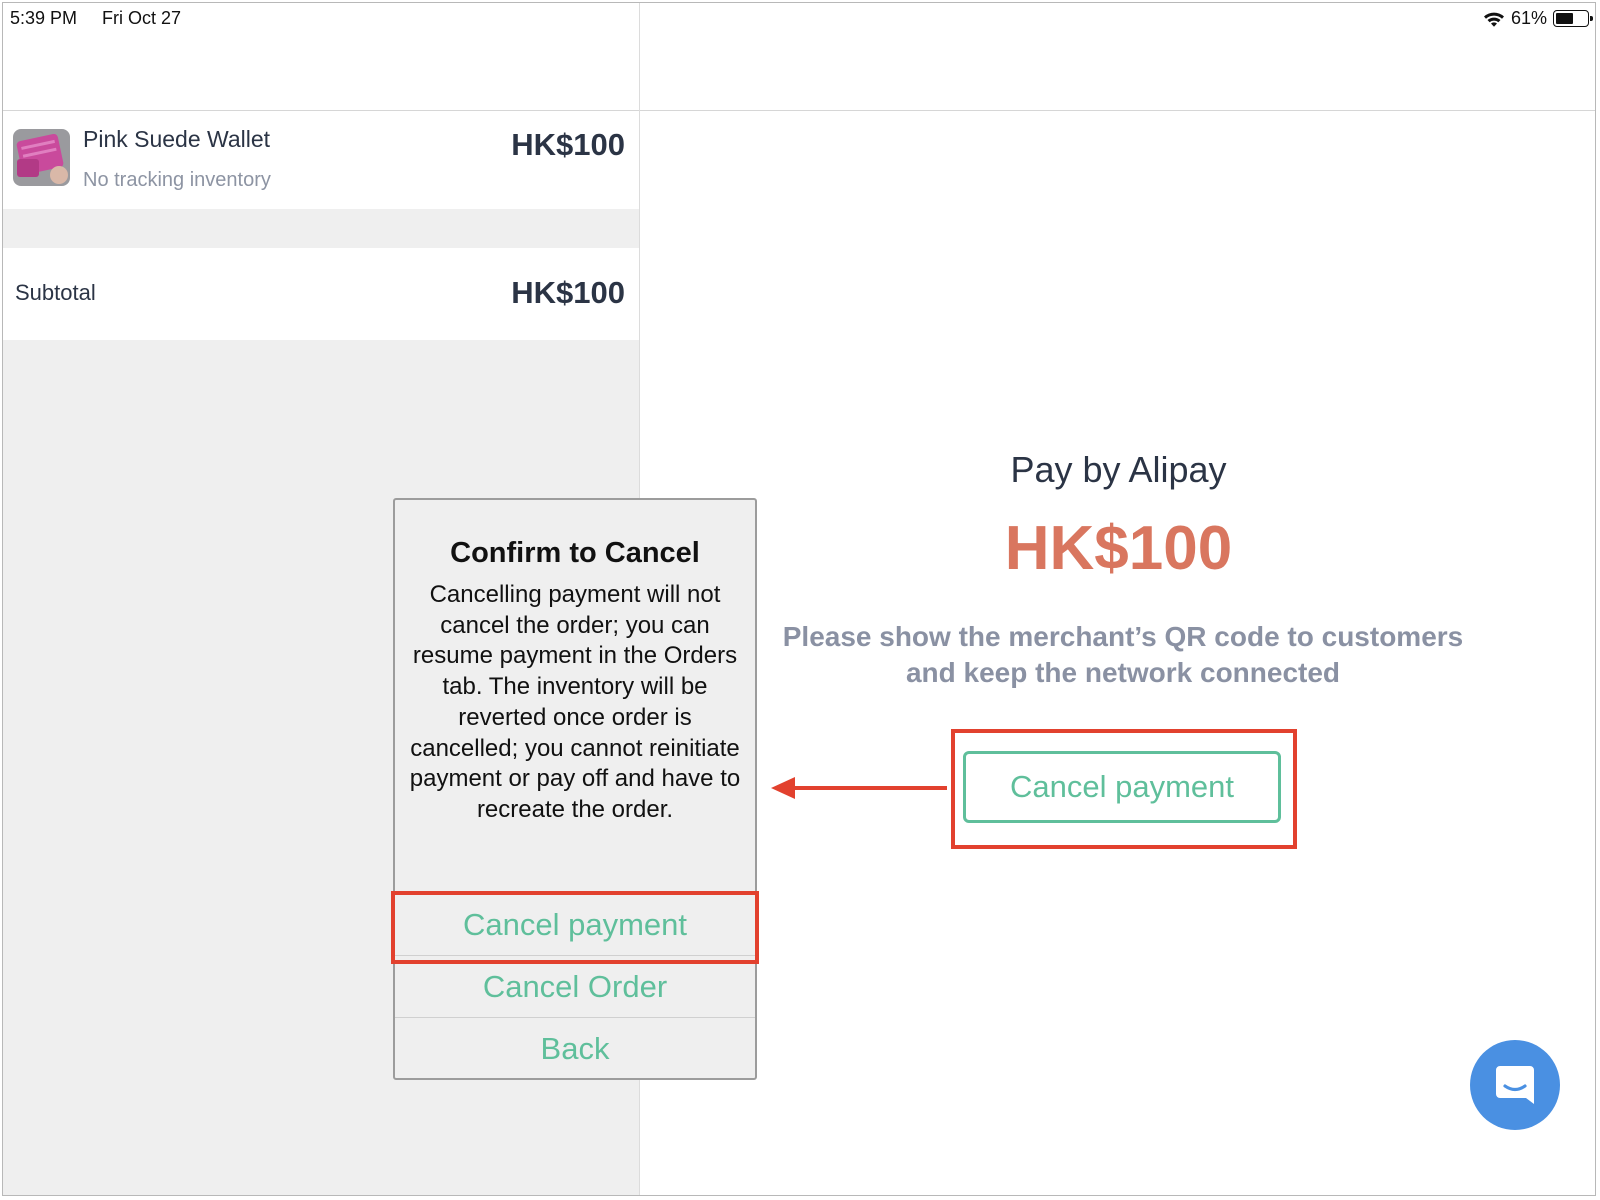  I want to click on arrow-left-icon, so click(859, 788).